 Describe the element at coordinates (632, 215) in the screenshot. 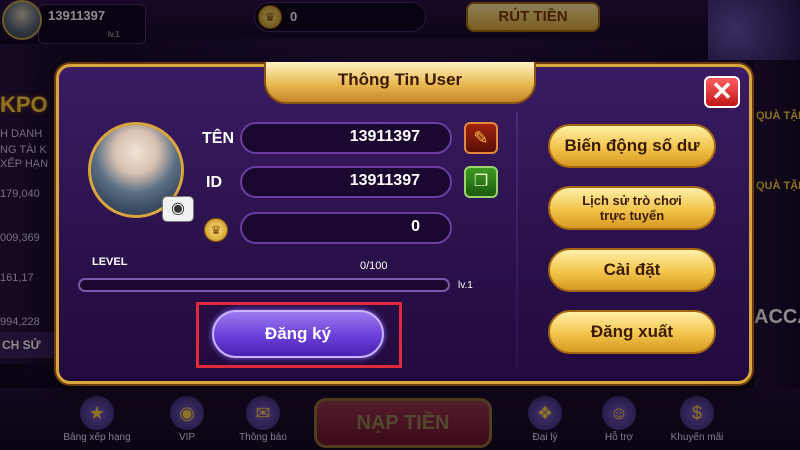

I see `game-history-line2: trực tuyến` at that location.